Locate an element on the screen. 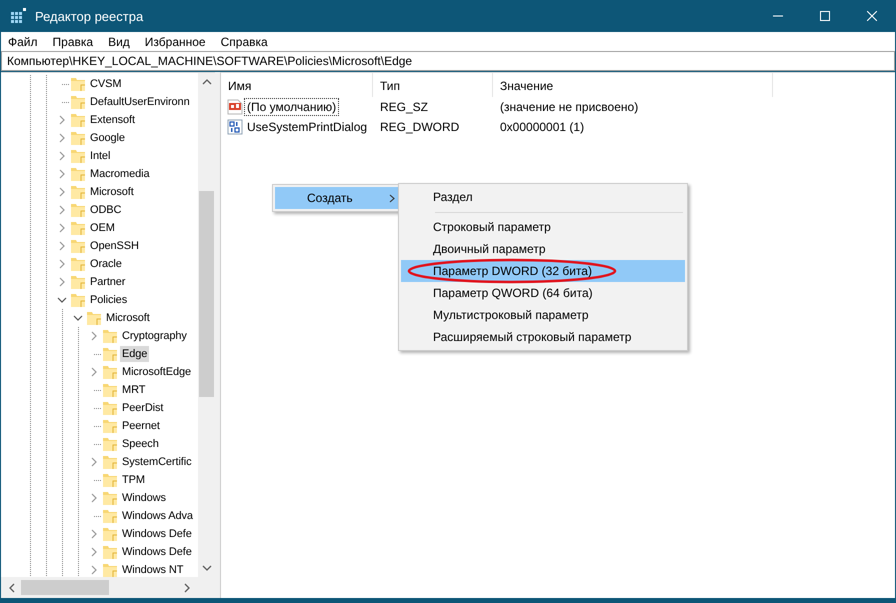 This screenshot has width=896, height=603. menu-item: Вид is located at coordinates (119, 41).